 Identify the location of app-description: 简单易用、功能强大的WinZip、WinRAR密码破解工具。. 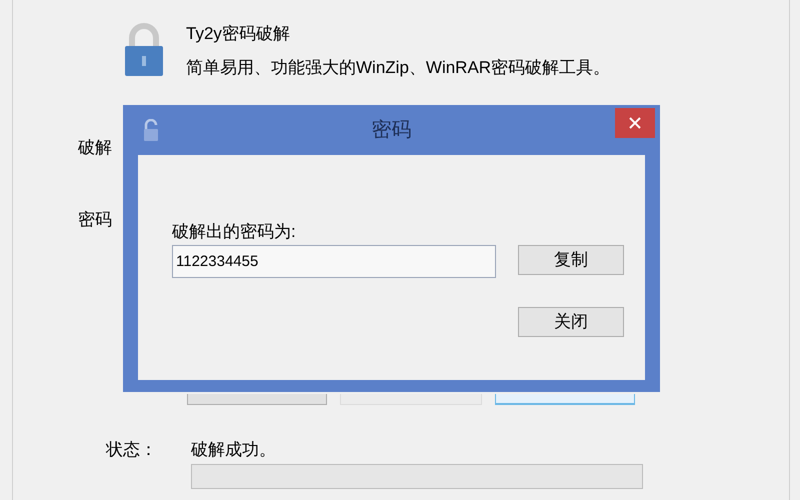
(398, 68).